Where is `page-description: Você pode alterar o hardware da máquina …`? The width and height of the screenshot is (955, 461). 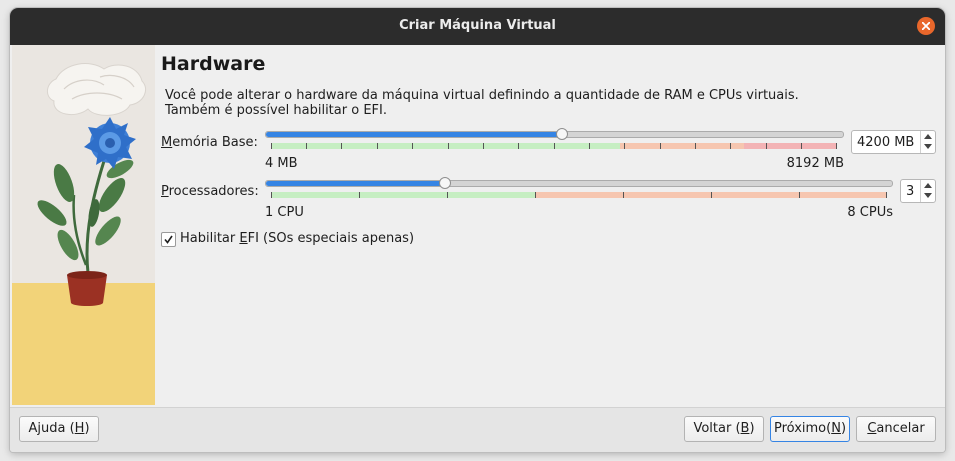 page-description: Você pode alterar o hardware da máquina … is located at coordinates (482, 103).